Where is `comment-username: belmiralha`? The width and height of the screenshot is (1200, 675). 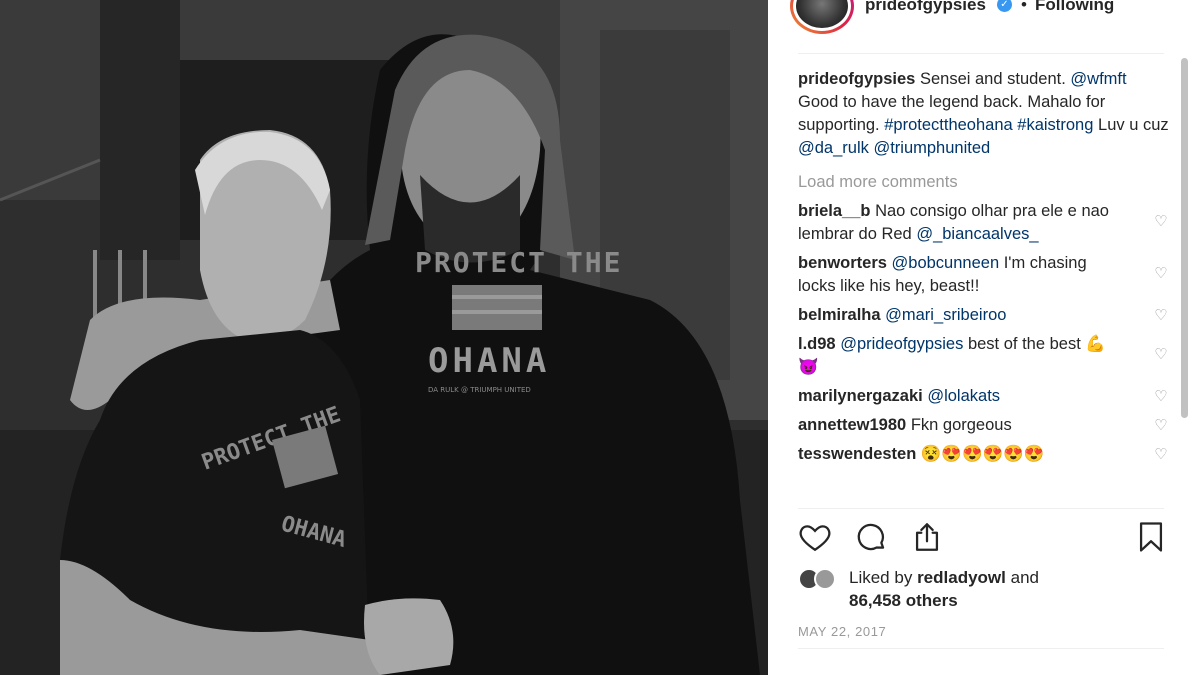 comment-username: belmiralha is located at coordinates (839, 315).